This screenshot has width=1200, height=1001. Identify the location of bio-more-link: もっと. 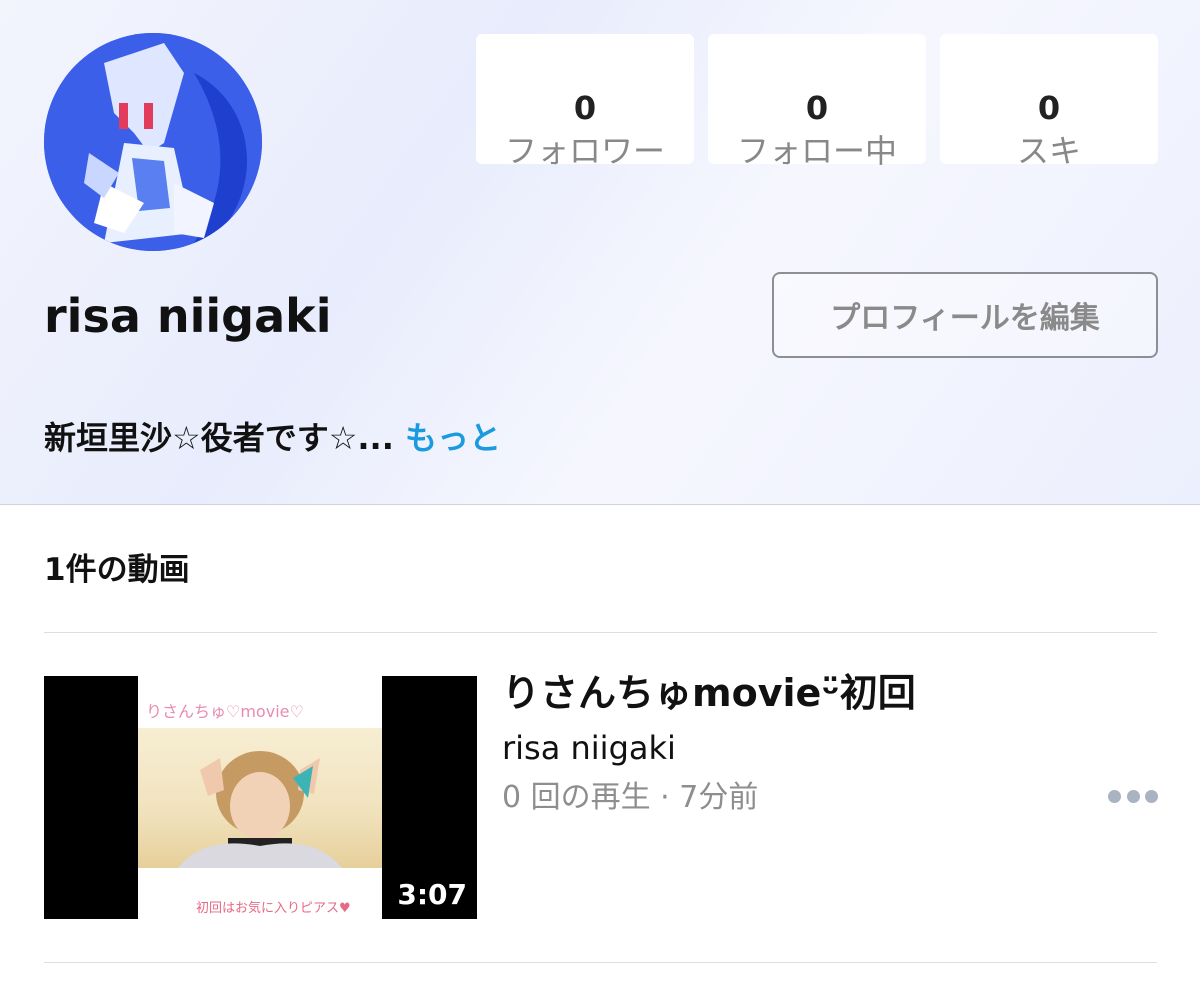
(453, 438).